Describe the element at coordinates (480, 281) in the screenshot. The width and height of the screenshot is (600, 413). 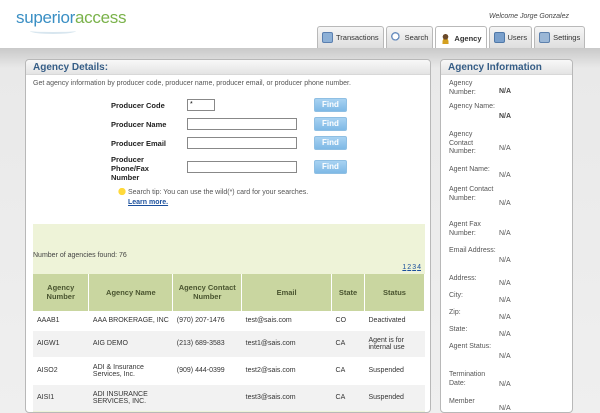
I see `info-address: Address: N/A` at that location.